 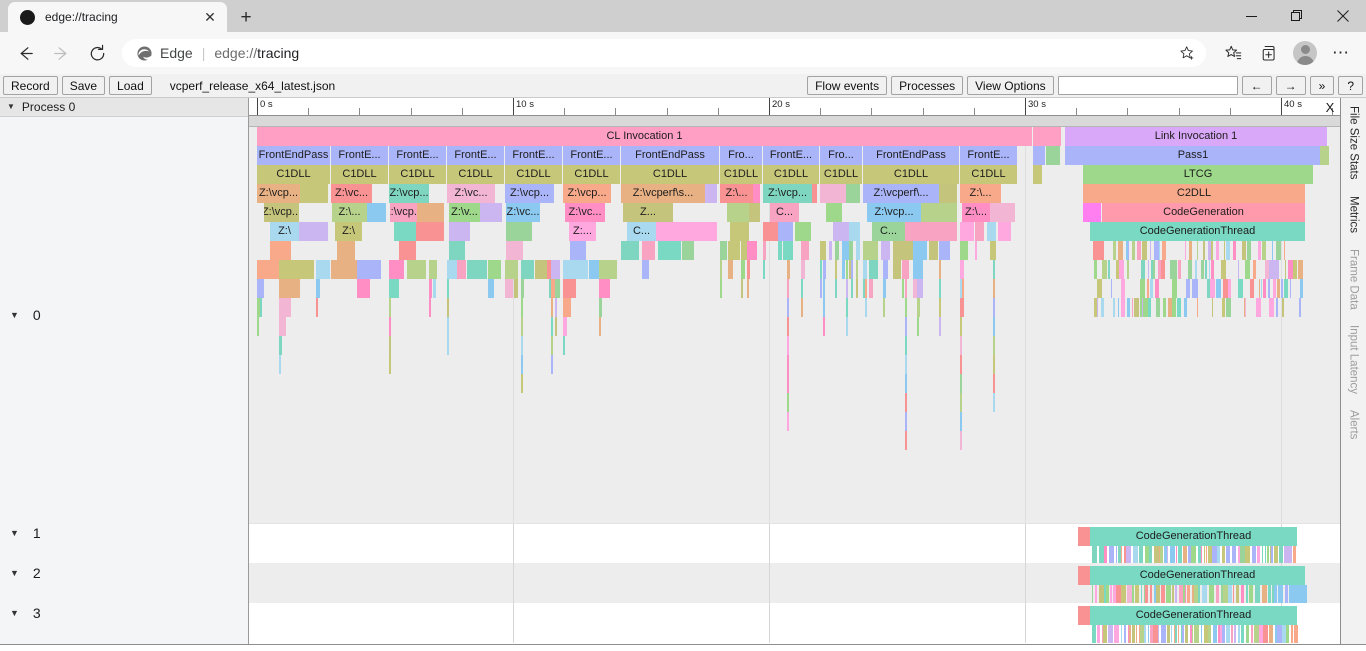 What do you see at coordinates (11, 107) in the screenshot?
I see `chevron-down-icon: ▼` at bounding box center [11, 107].